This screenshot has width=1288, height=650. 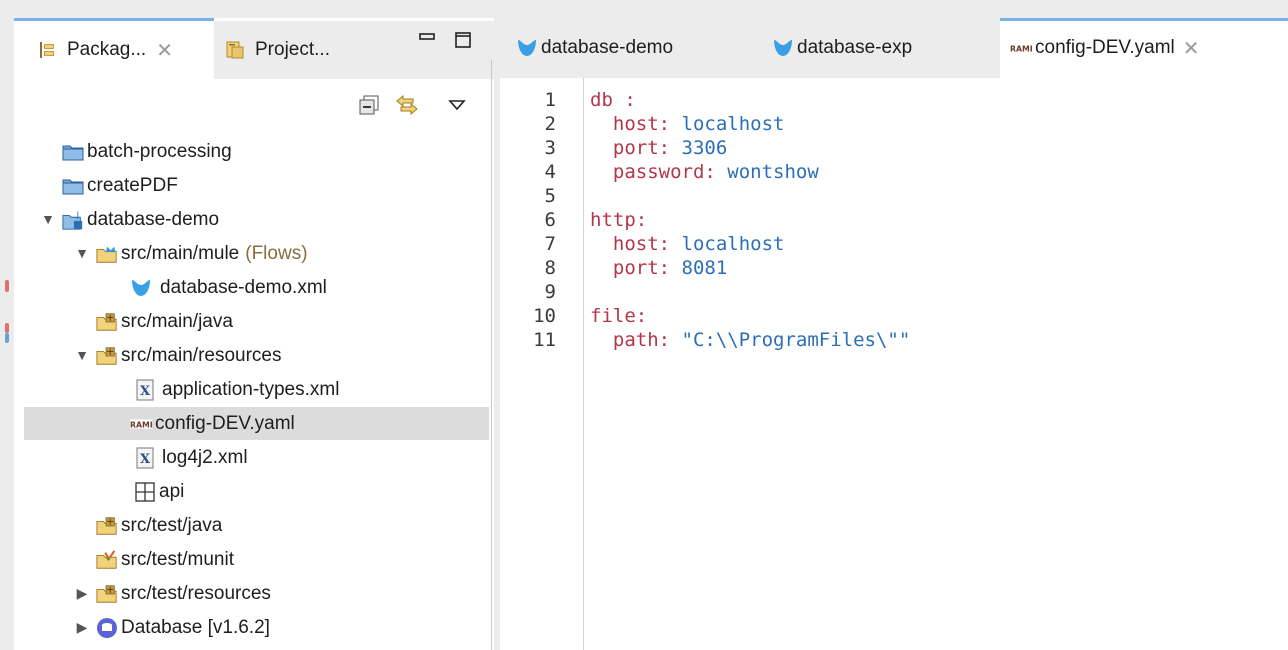 I want to click on tree-item-label: database-demo.xml, so click(x=243, y=287).